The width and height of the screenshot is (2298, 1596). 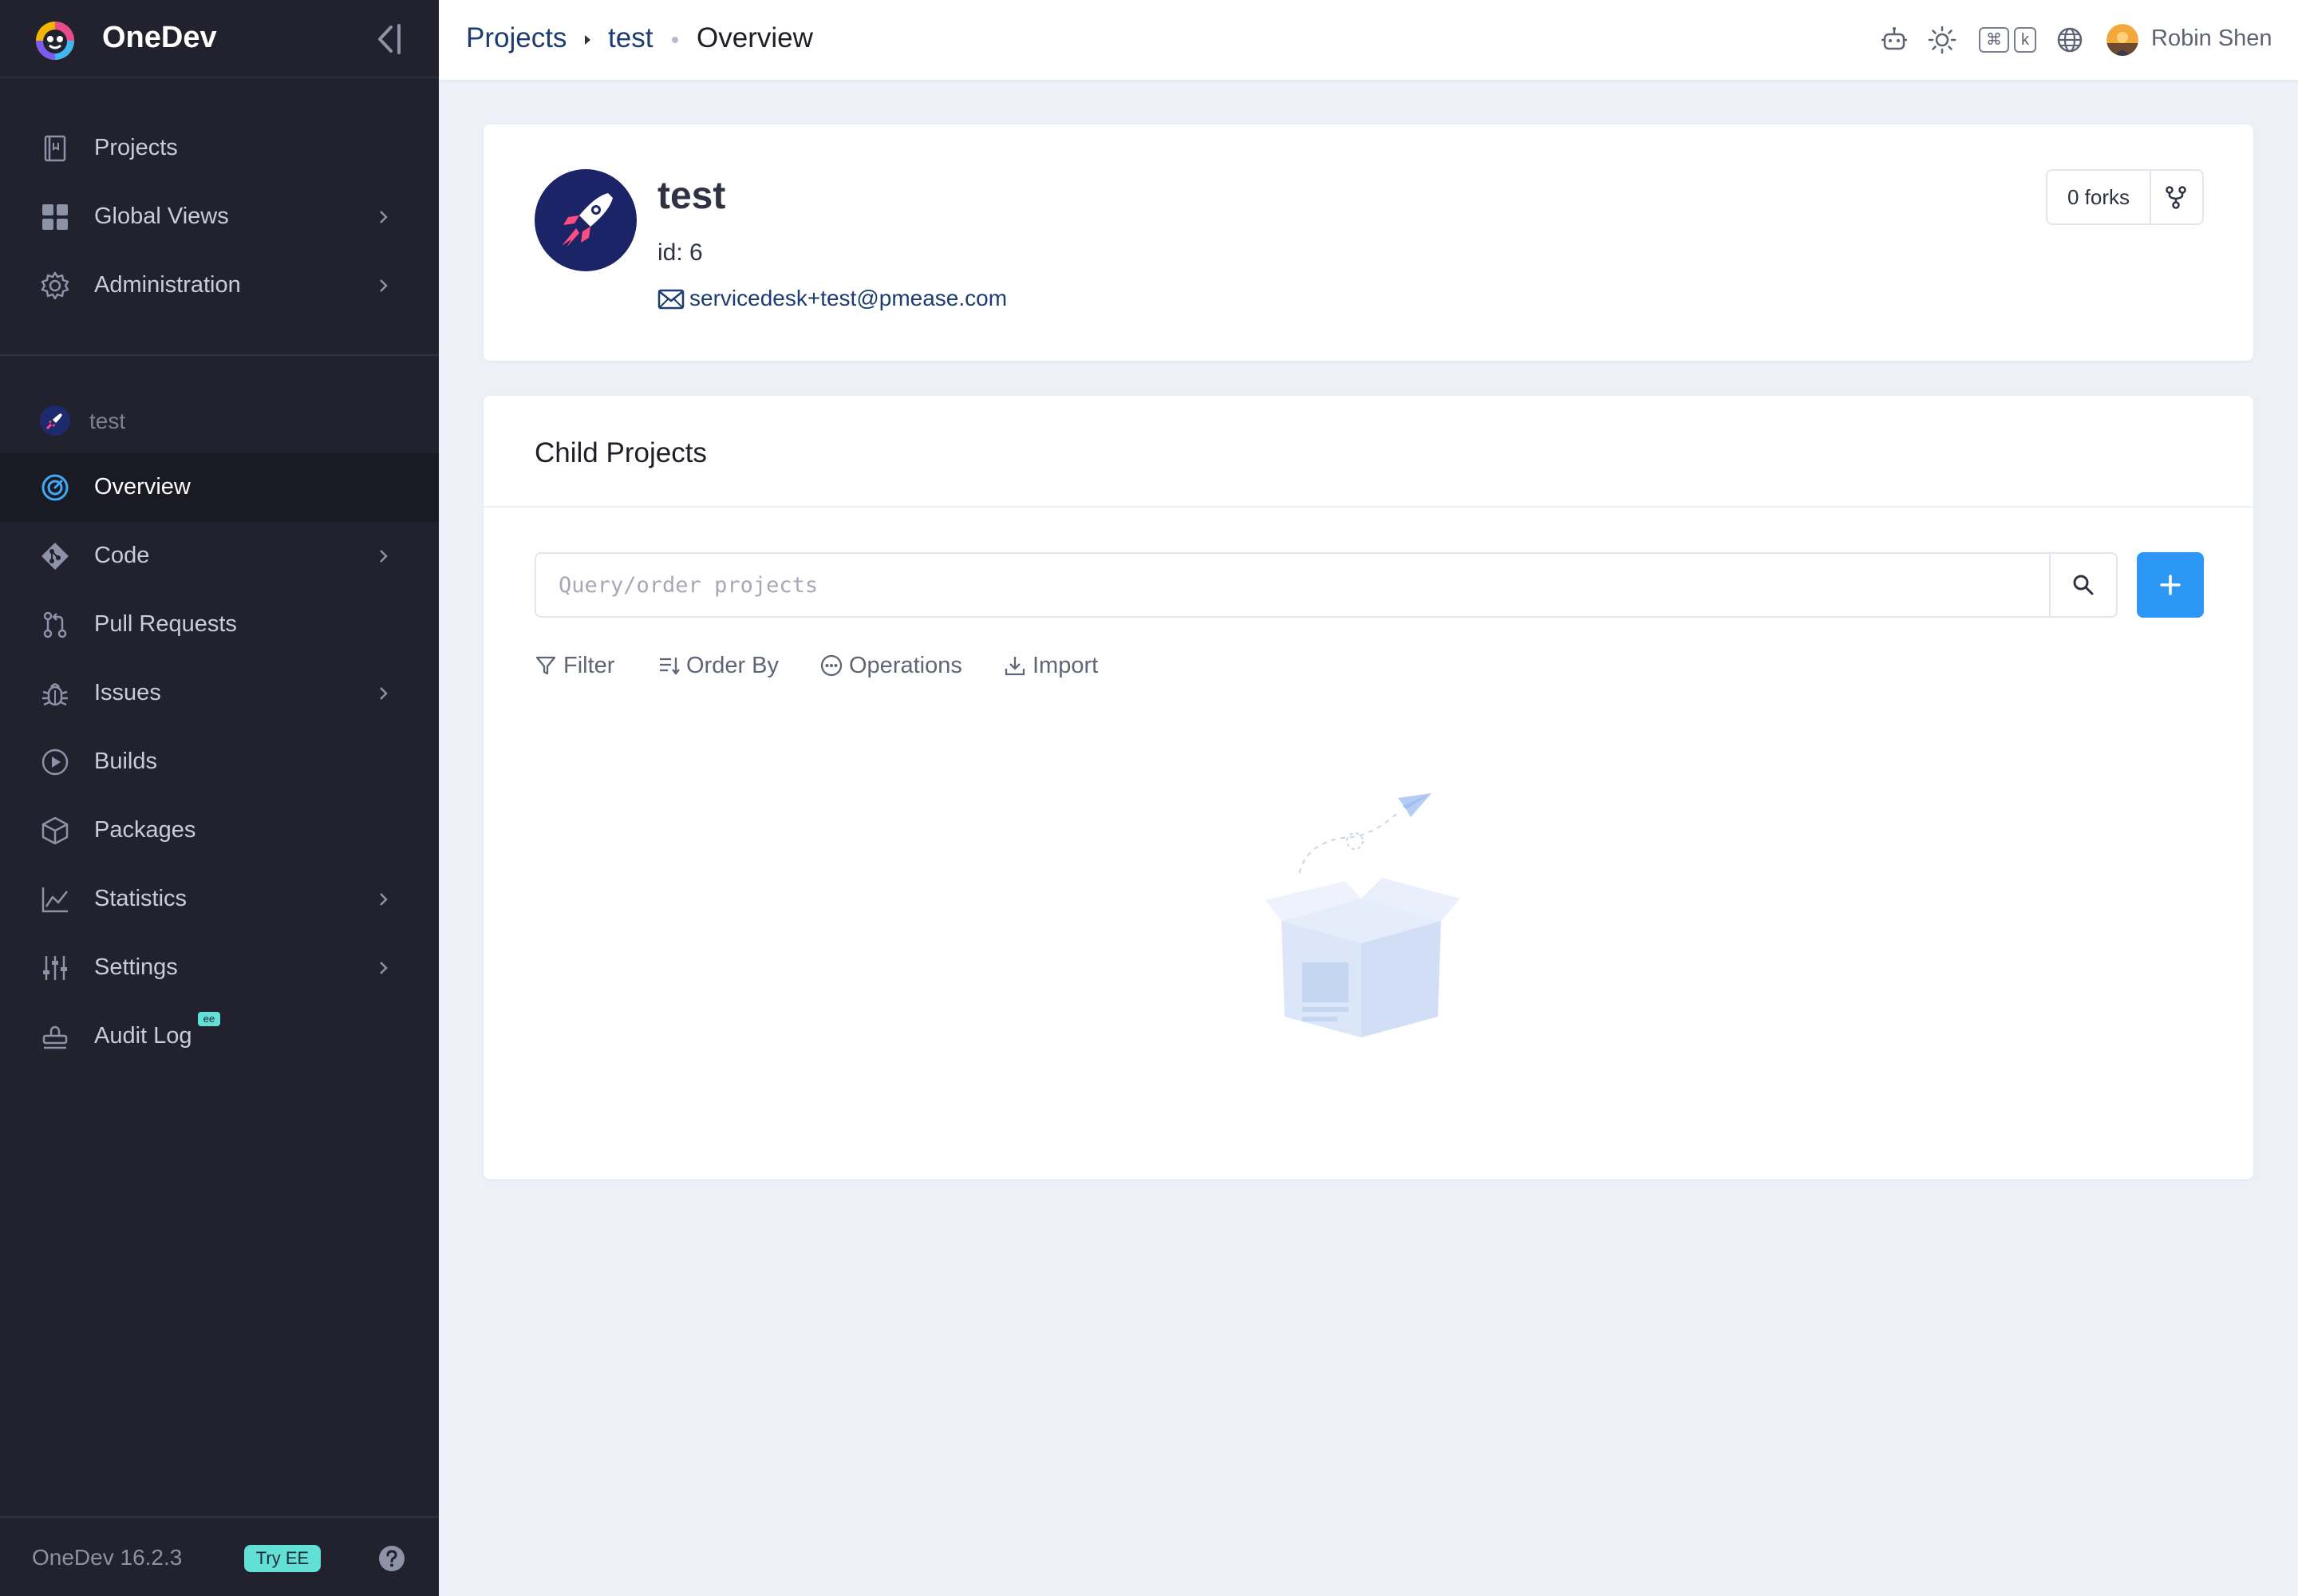 I want to click on chart-line-icon, so click(x=54, y=900).